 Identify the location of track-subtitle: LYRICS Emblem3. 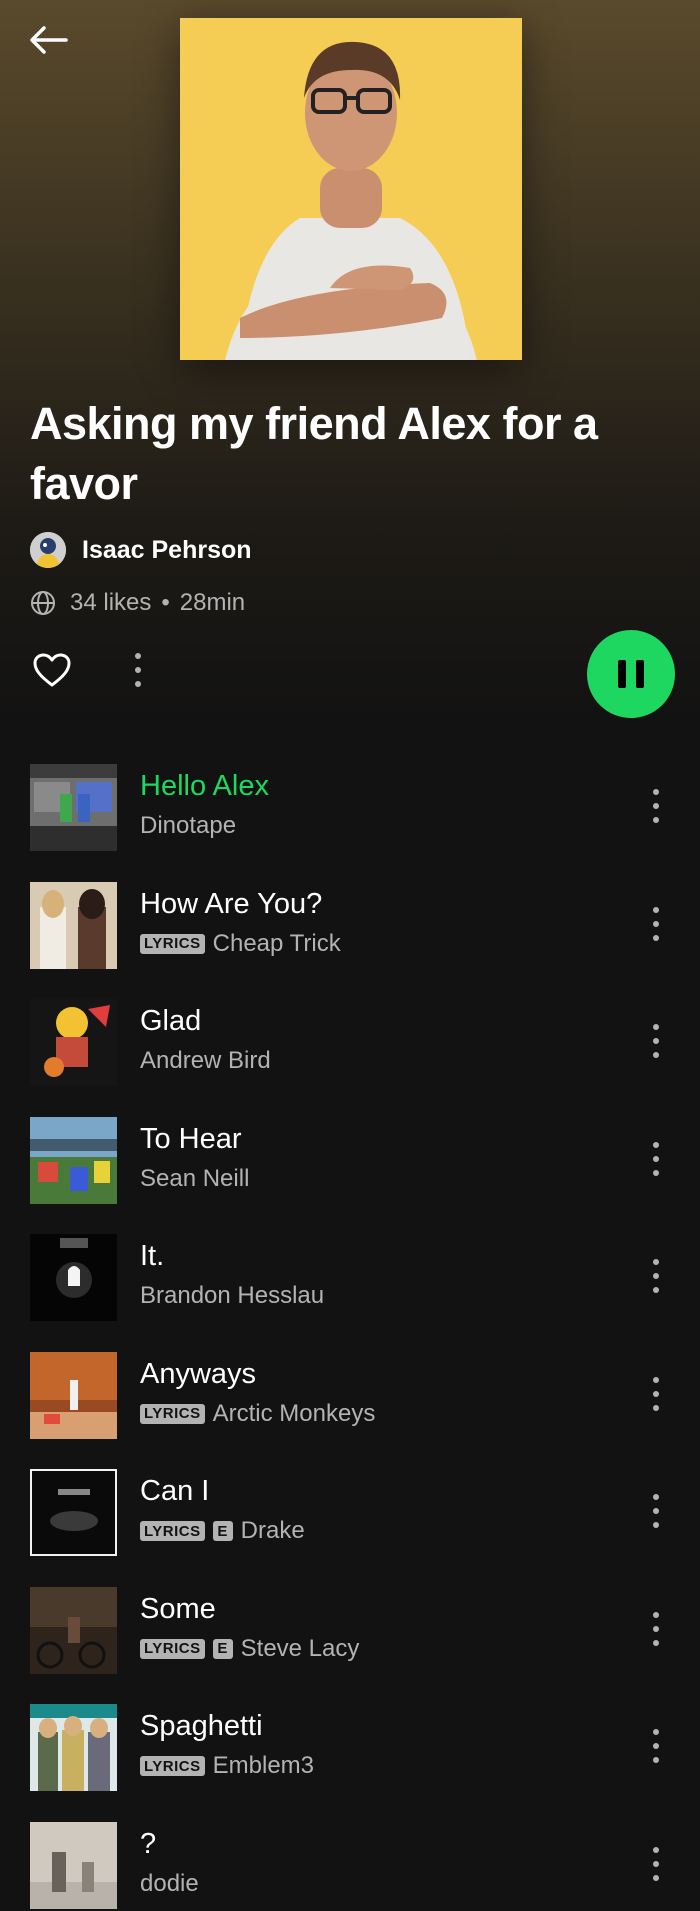
(227, 1766).